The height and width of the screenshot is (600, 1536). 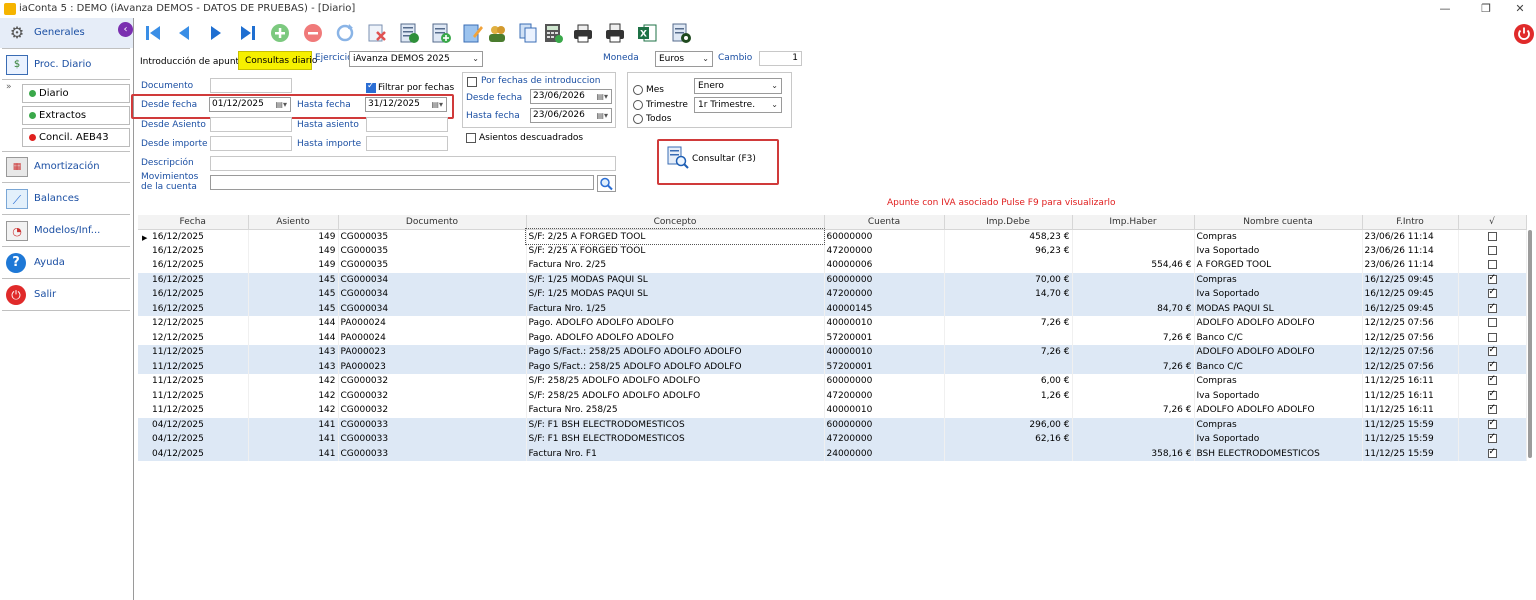 I want to click on todos-radio, so click(x=638, y=119).